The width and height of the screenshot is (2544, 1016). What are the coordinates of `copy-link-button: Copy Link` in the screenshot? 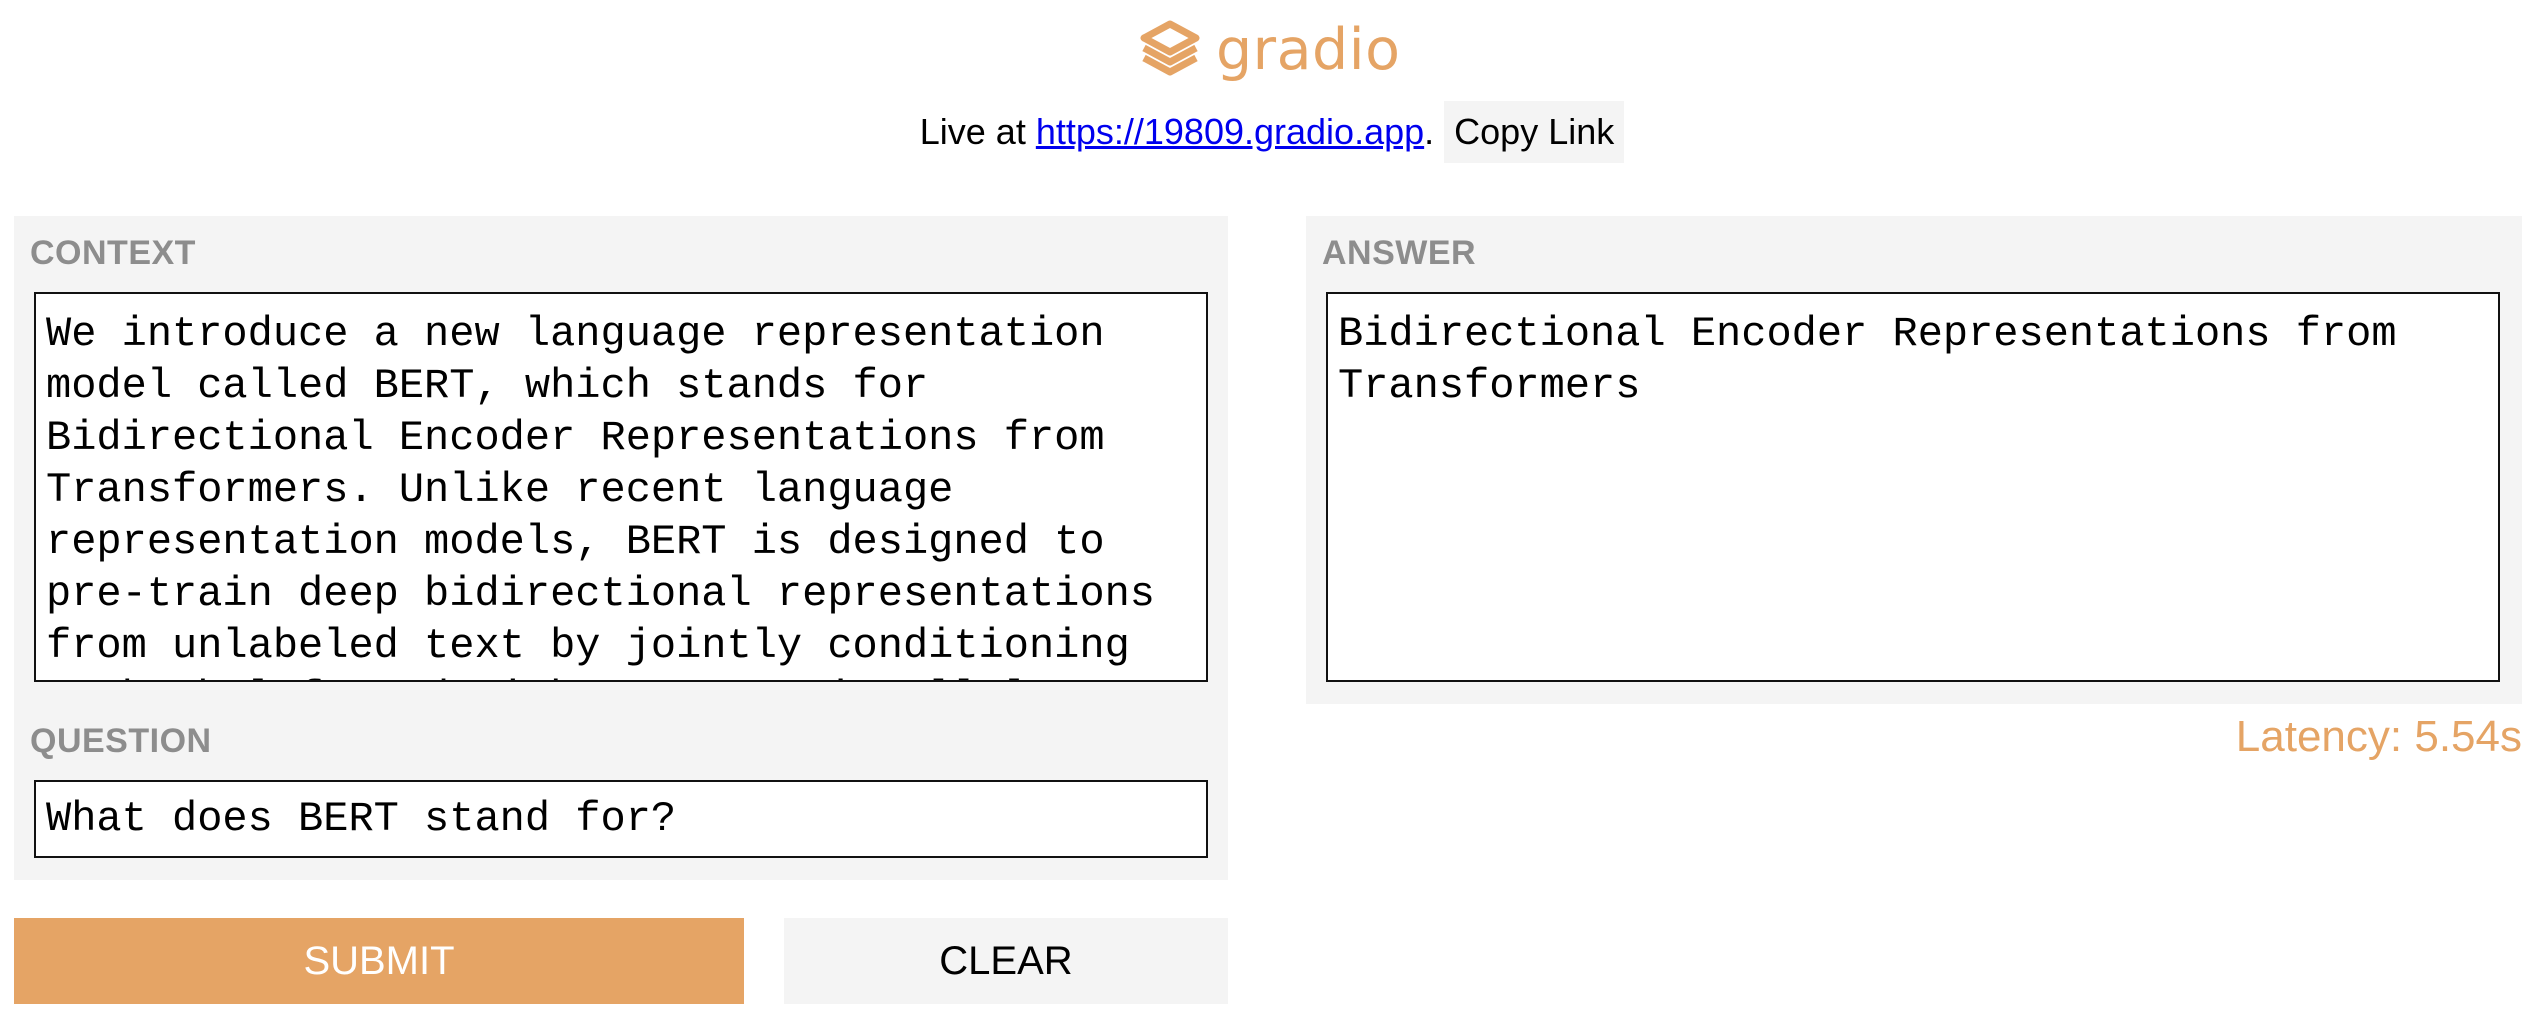 It's located at (1534, 132).